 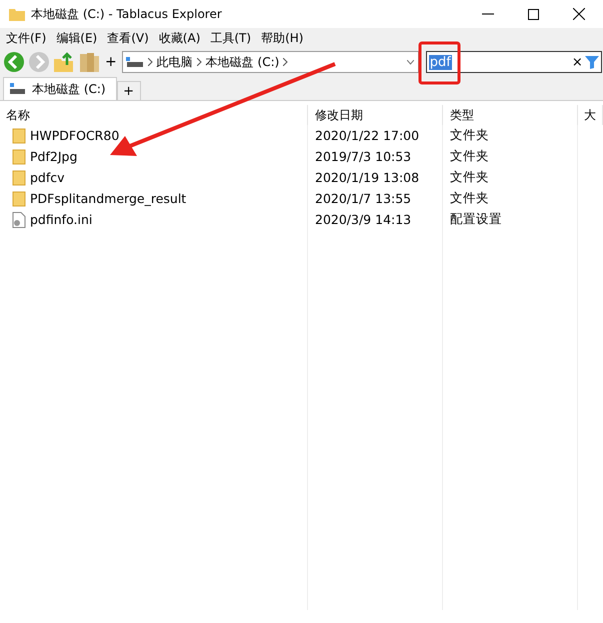 I want to click on dropdown-icon, so click(x=410, y=62).